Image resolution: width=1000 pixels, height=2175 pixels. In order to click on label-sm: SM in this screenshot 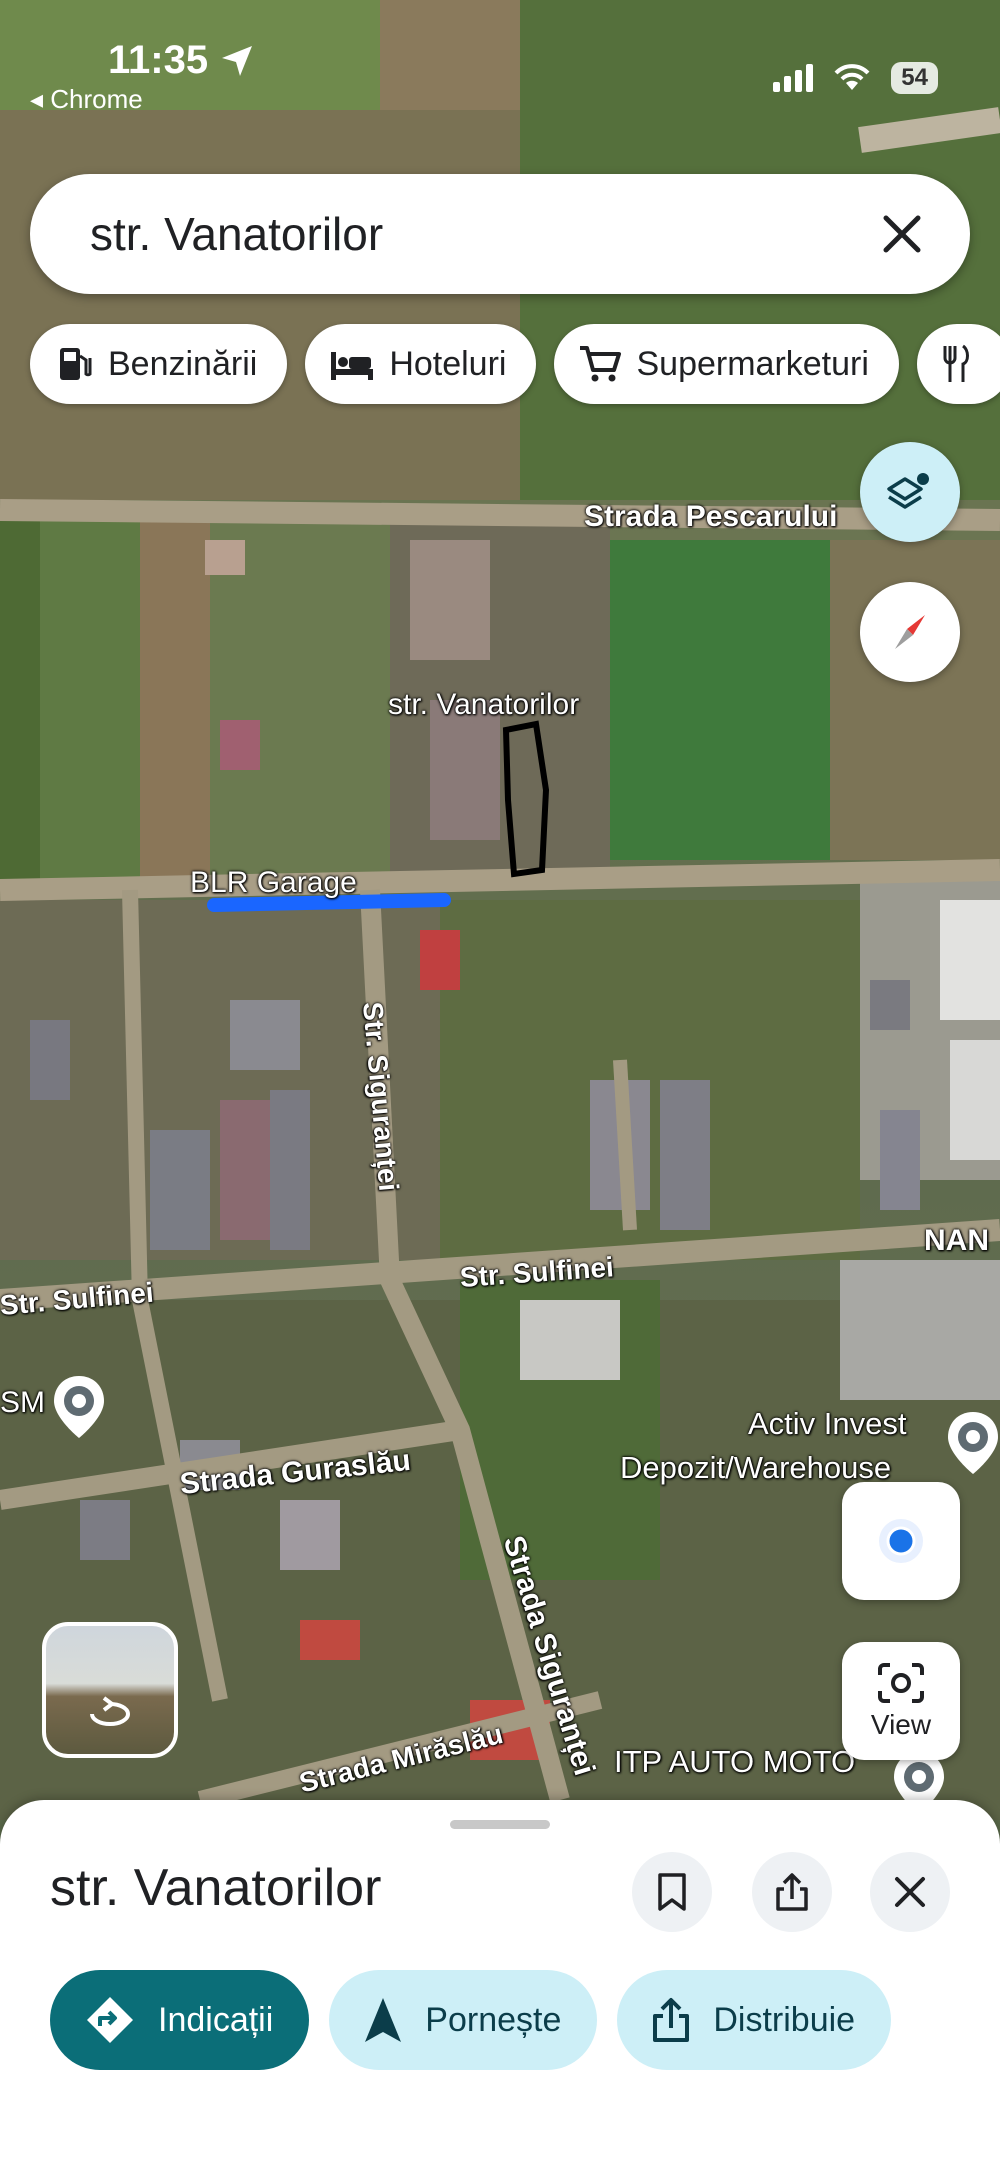, I will do `click(22, 1403)`.